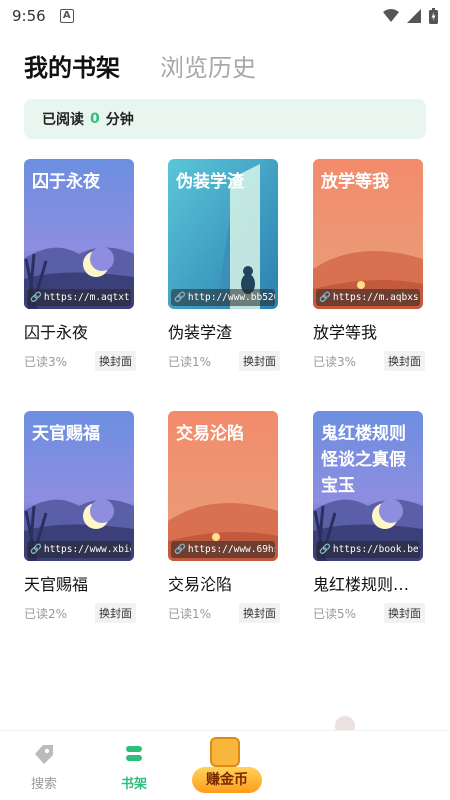 The height and width of the screenshot is (800, 450). I want to click on book-cover: 囚于永夜 🔗https://m.aqtxt.n, so click(79, 234).